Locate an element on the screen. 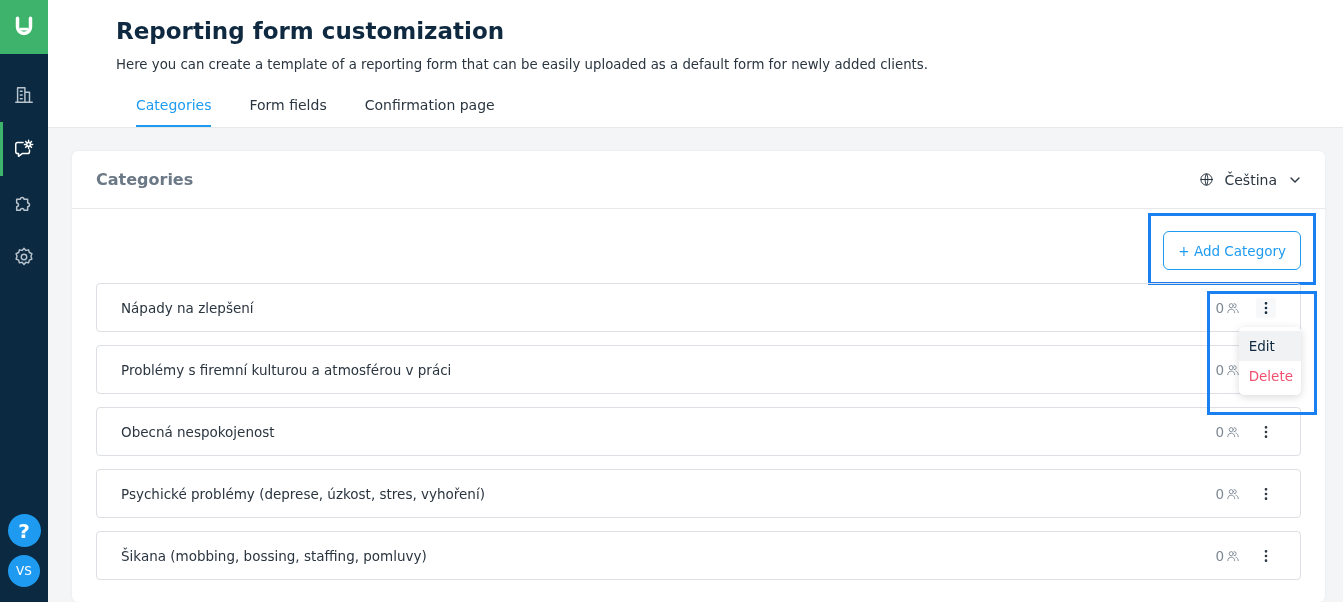 The image size is (1343, 602). category-name: Problémy s firemní kulturou a atmosférou v práci is located at coordinates (286, 369).